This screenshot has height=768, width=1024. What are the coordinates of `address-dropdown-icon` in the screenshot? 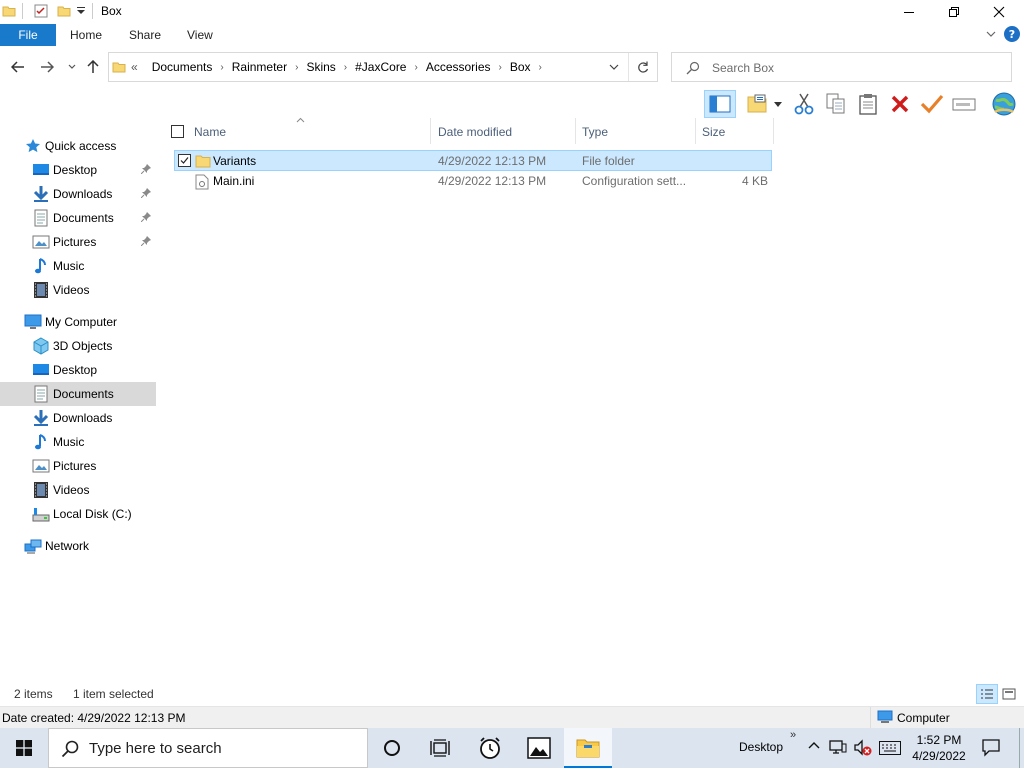 It's located at (614, 67).